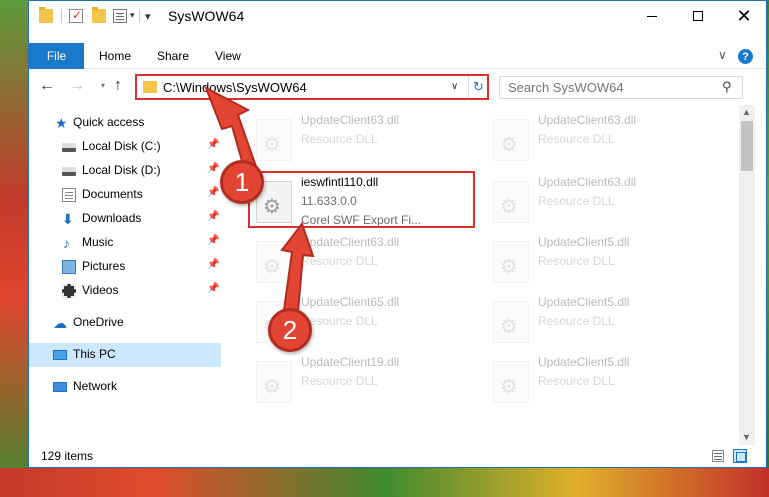 The image size is (769, 497). I want to click on maximize-button, so click(698, 16).